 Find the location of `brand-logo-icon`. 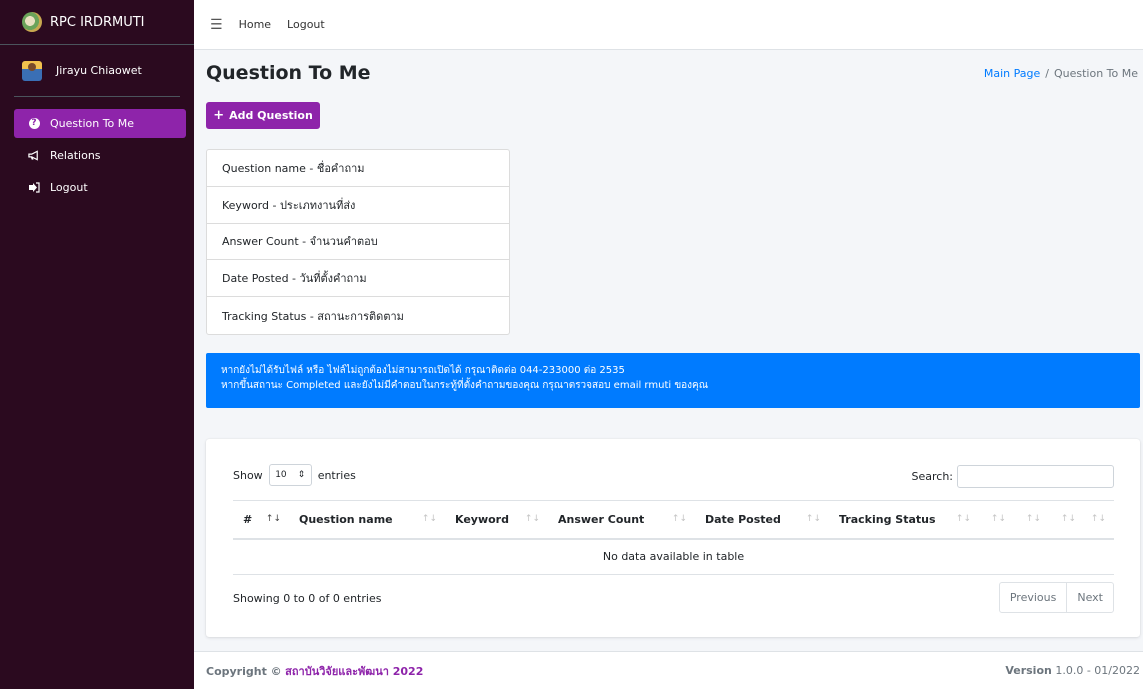

brand-logo-icon is located at coordinates (32, 22).